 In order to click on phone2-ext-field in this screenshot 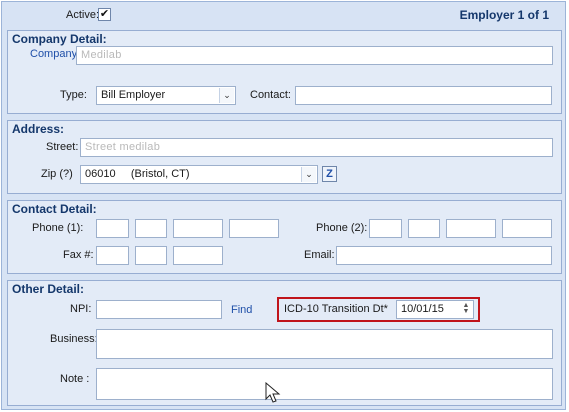, I will do `click(527, 228)`.